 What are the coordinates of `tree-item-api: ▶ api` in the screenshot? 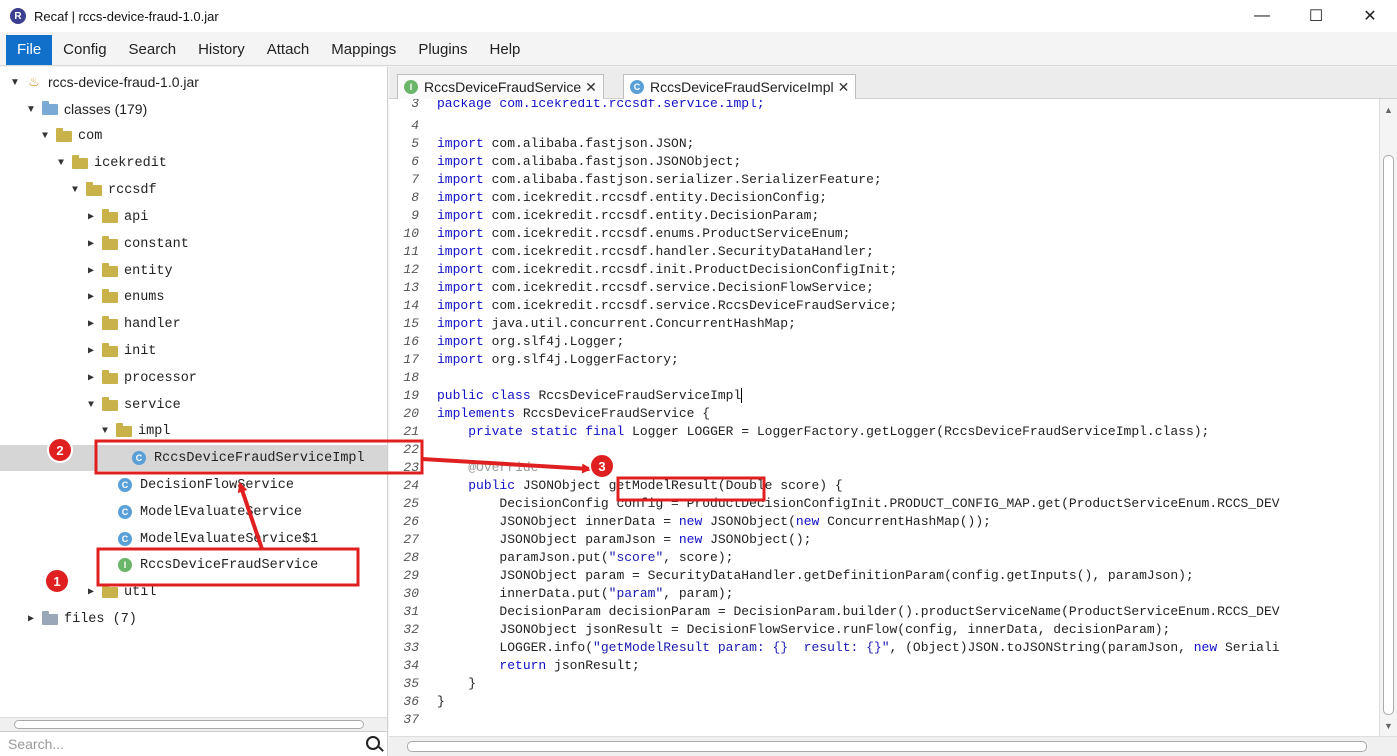 It's located at (117, 217).